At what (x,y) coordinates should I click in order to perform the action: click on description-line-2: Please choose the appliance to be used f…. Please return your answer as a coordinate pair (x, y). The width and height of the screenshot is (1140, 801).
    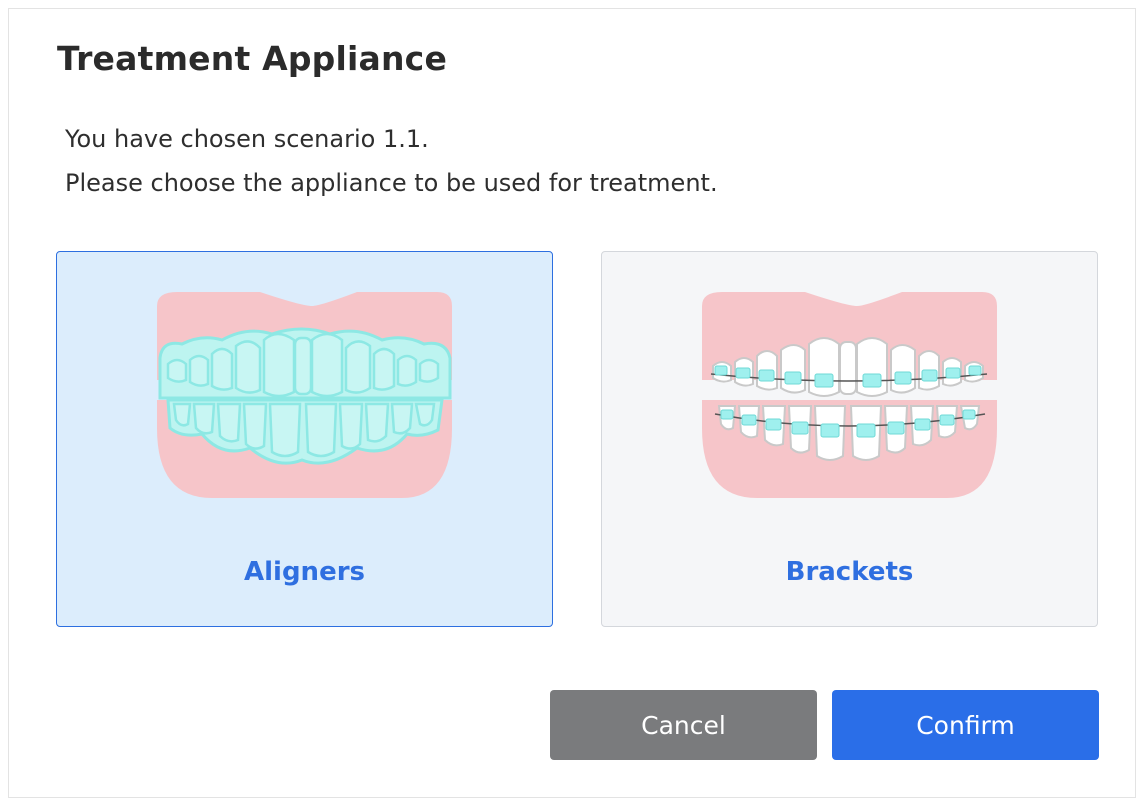
    Looking at the image, I should click on (391, 183).